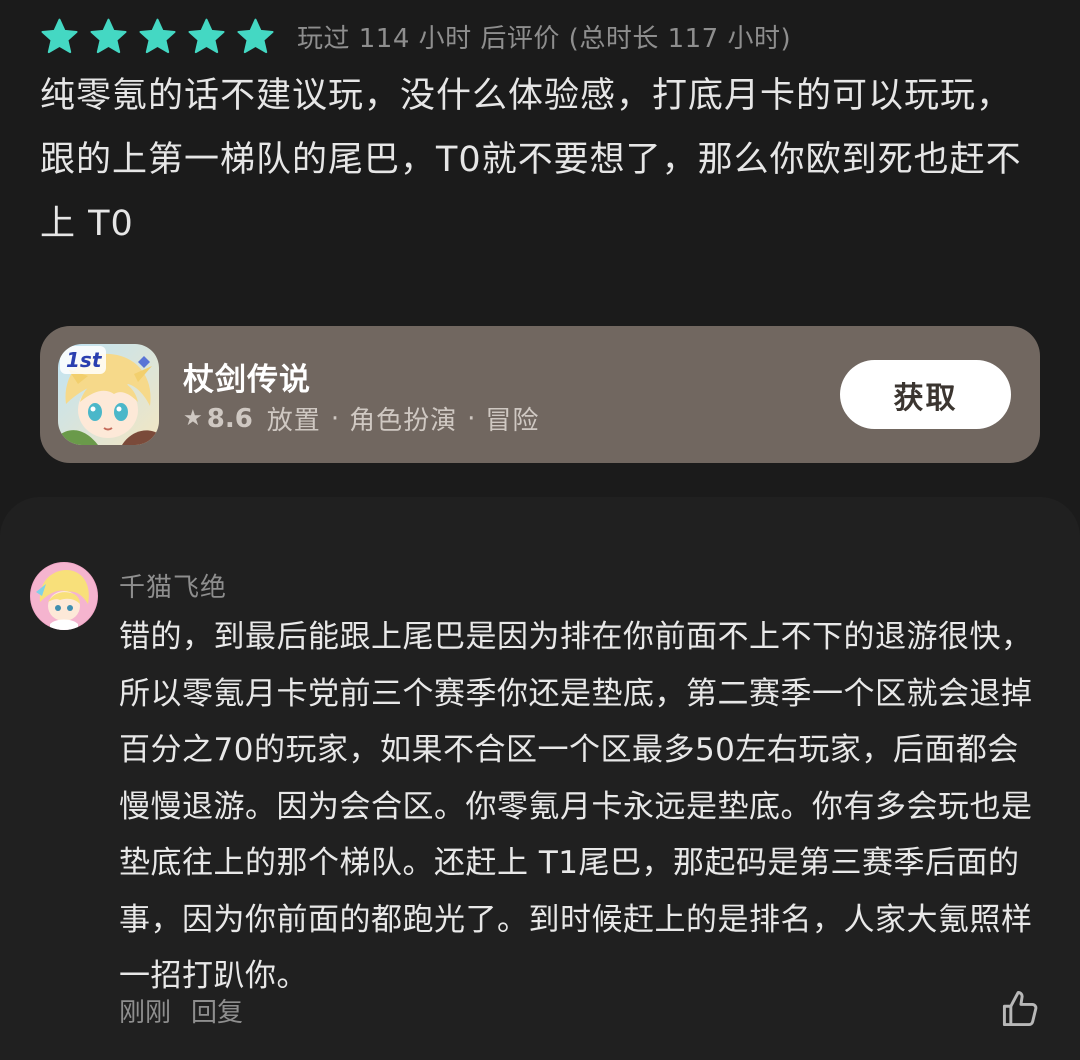 This screenshot has width=1080, height=1060. Describe the element at coordinates (145, 1013) in the screenshot. I see `reply-time: 刚刚` at that location.